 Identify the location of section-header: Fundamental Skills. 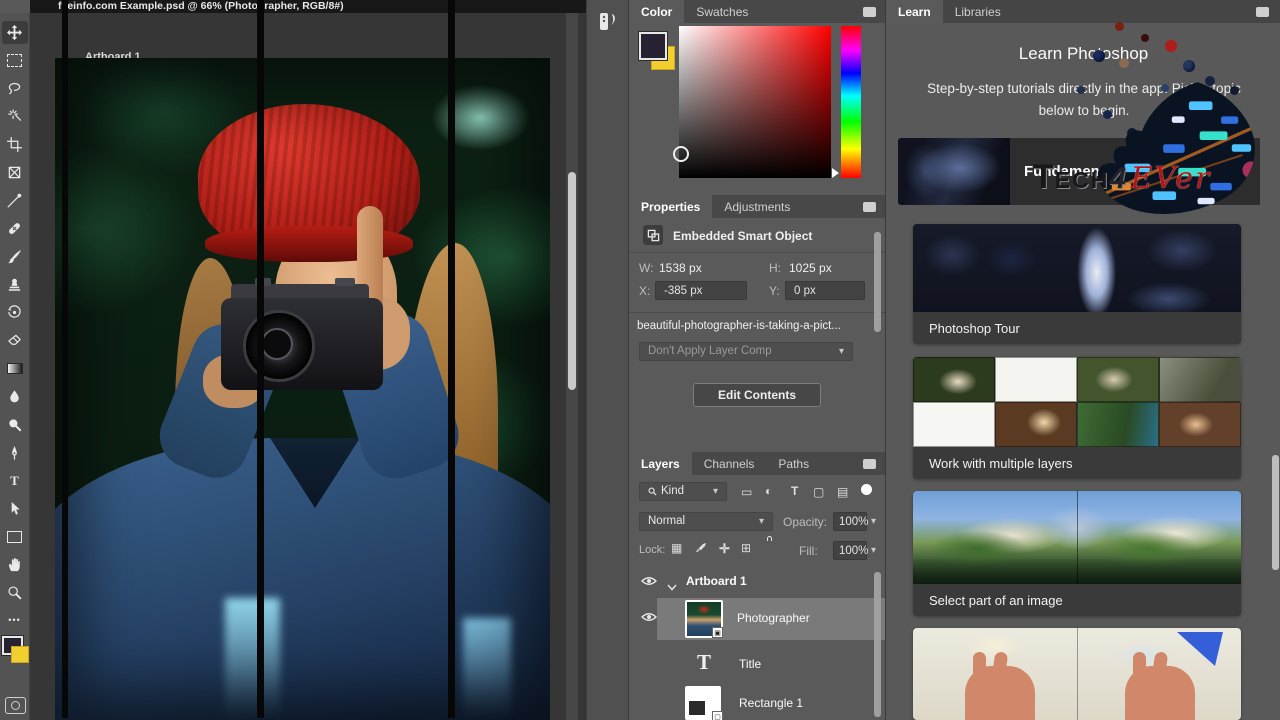
(1135, 171).